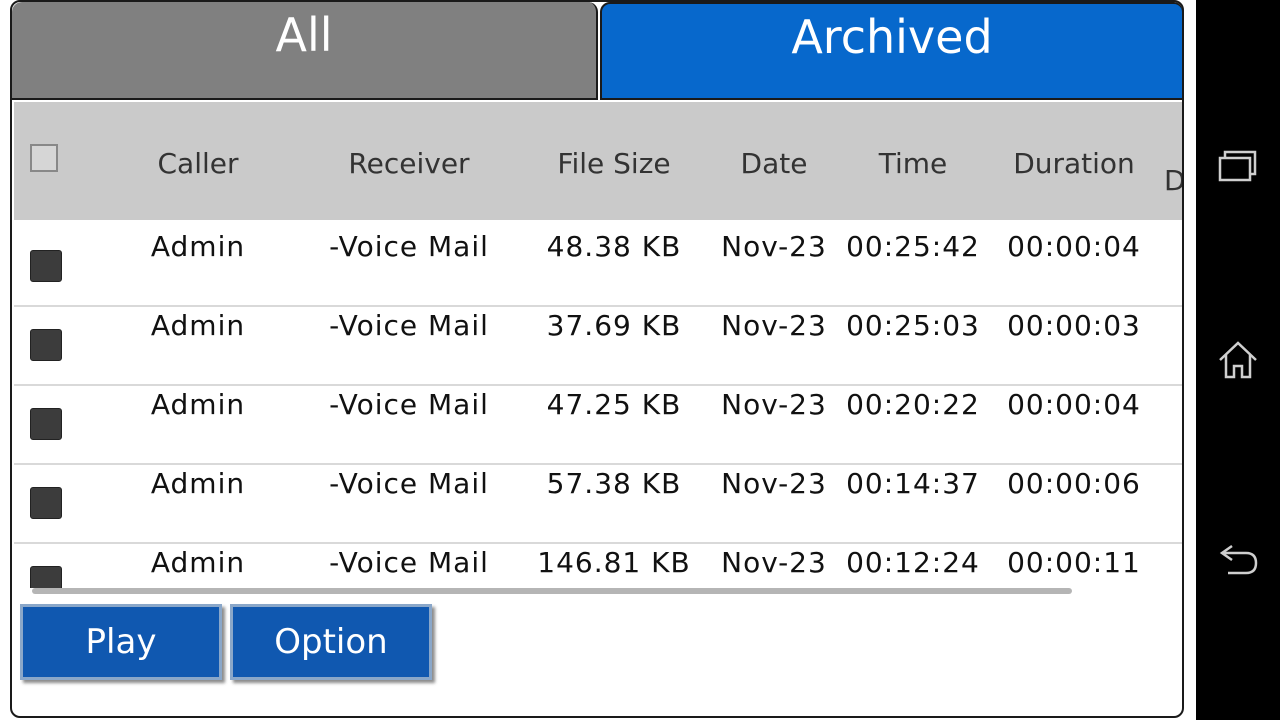 The width and height of the screenshot is (1280, 720). What do you see at coordinates (1173, 180) in the screenshot?
I see `column-truncated: D` at bounding box center [1173, 180].